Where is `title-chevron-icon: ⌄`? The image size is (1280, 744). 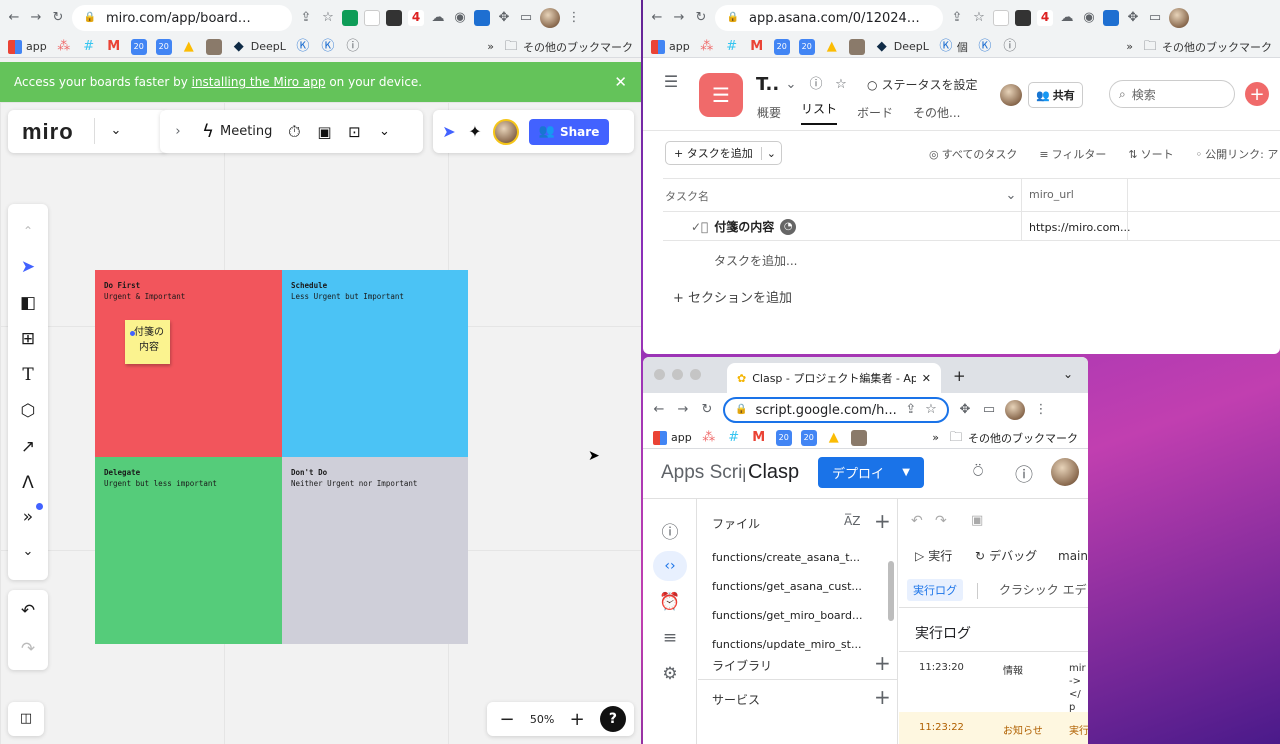
title-chevron-icon: ⌄ is located at coordinates (791, 85).